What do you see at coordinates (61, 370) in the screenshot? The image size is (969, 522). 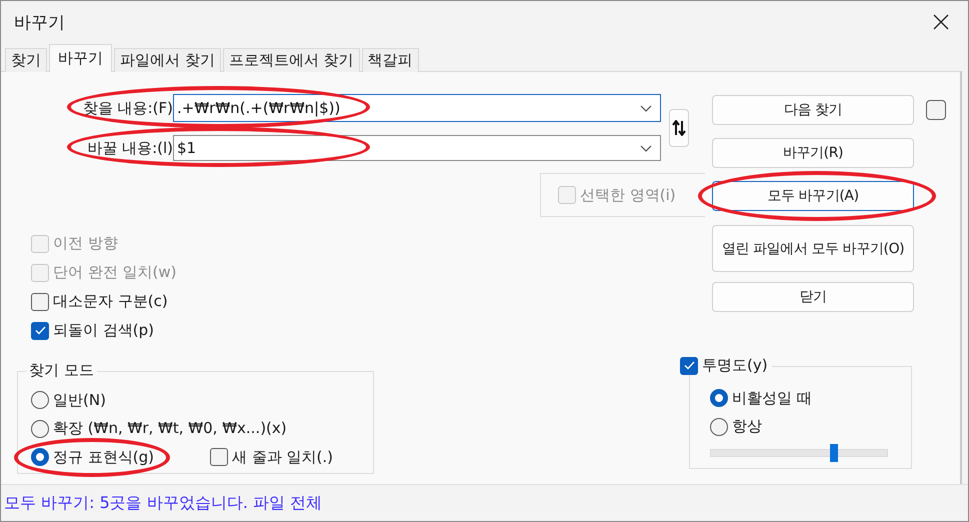 I see `group-title: 찾기 모드` at bounding box center [61, 370].